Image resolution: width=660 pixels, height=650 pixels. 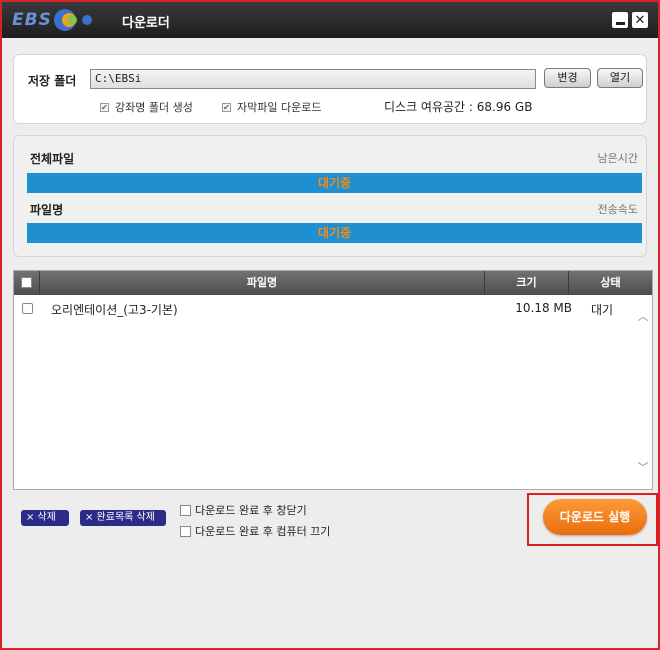 What do you see at coordinates (75, 20) in the screenshot?
I see `logo-mark-icon` at bounding box center [75, 20].